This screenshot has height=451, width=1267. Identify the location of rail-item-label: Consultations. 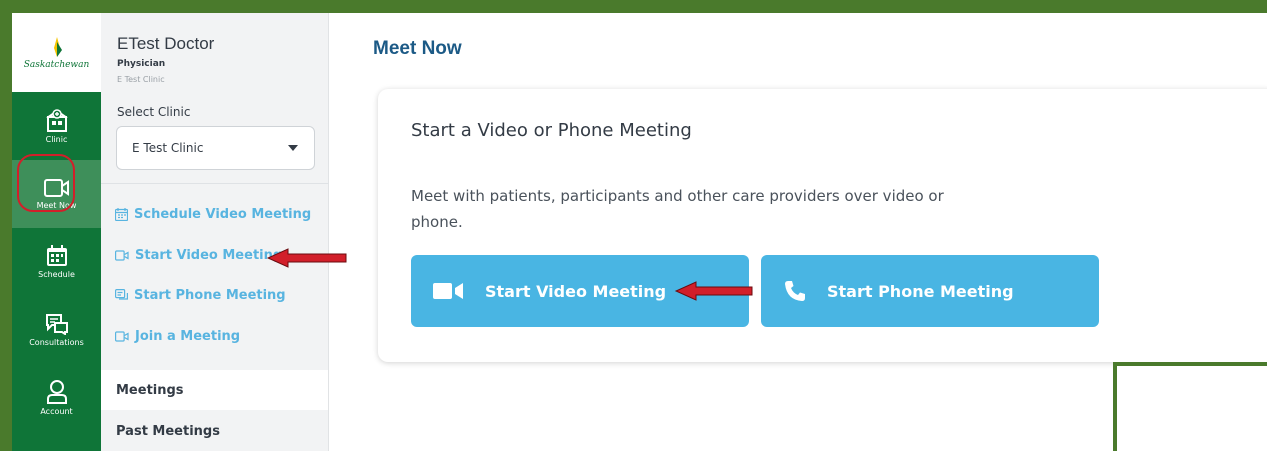
(56, 342).